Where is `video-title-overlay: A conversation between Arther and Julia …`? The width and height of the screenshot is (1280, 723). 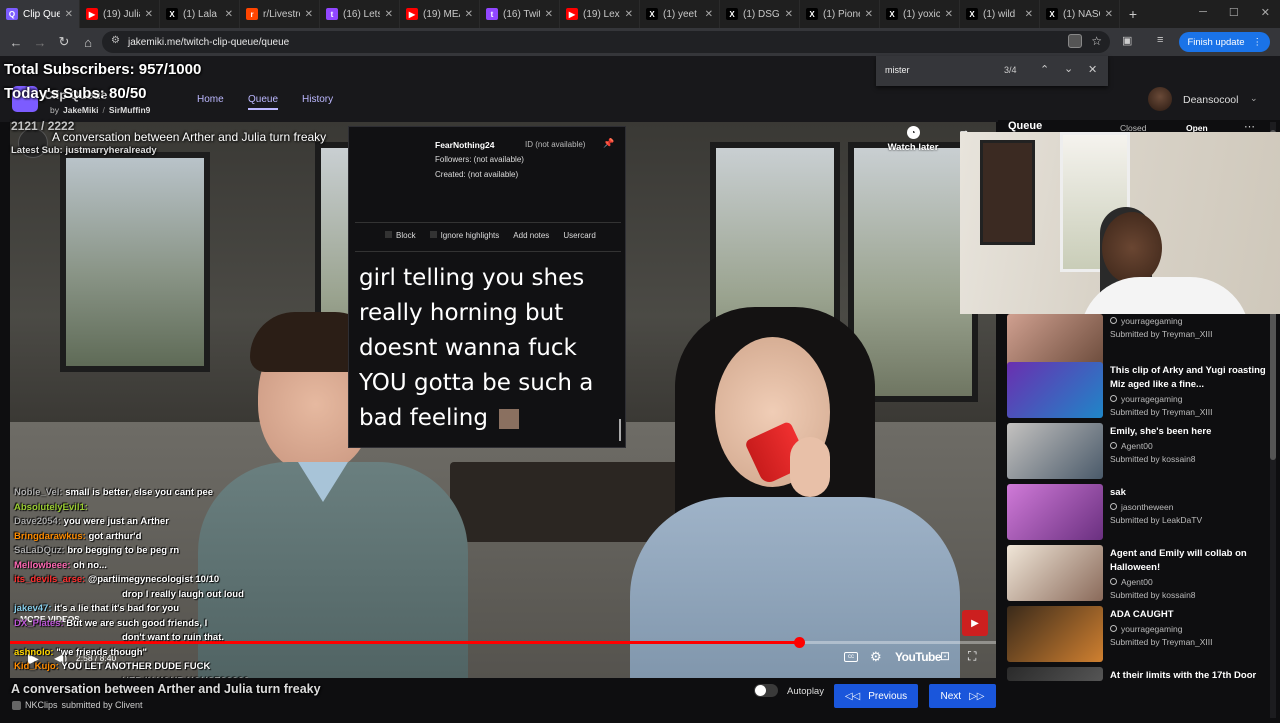 video-title-overlay: A conversation between Arther and Julia … is located at coordinates (189, 137).